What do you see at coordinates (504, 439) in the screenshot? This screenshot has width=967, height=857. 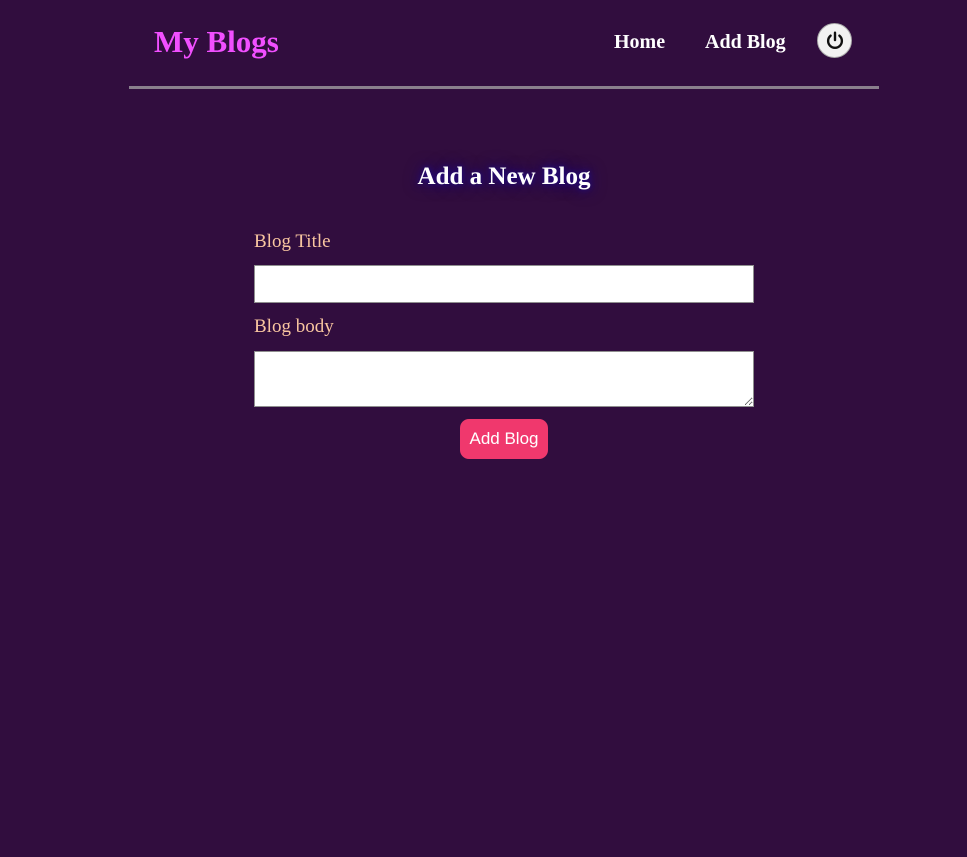 I see `add-blog-button: Add Blog` at bounding box center [504, 439].